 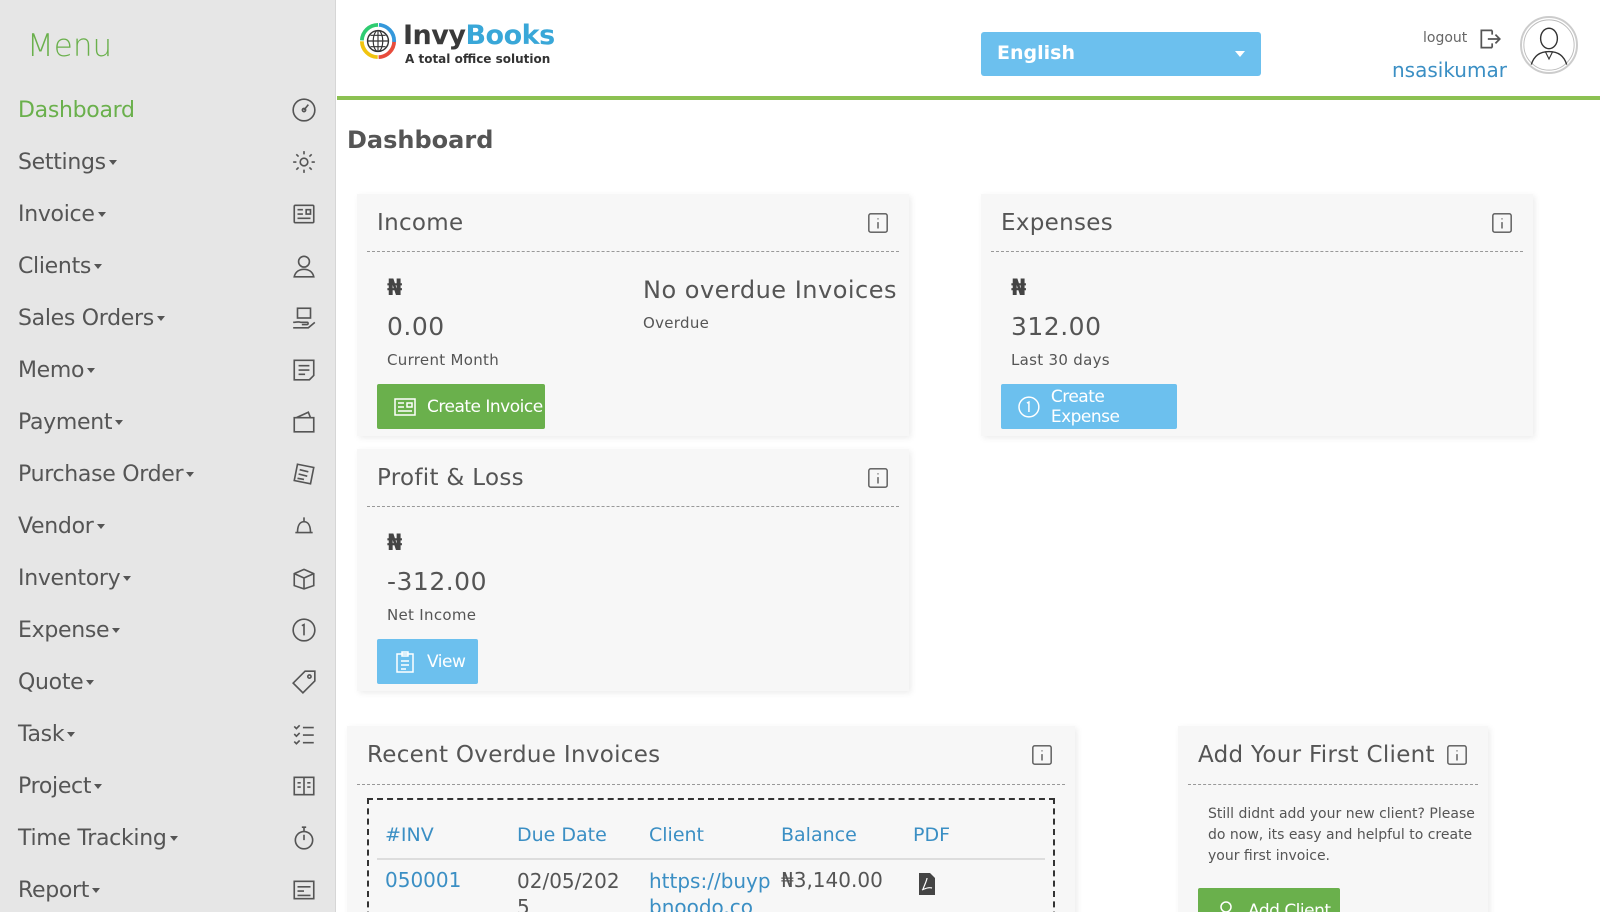 I want to click on username-link: nsasikumar, so click(x=1449, y=70).